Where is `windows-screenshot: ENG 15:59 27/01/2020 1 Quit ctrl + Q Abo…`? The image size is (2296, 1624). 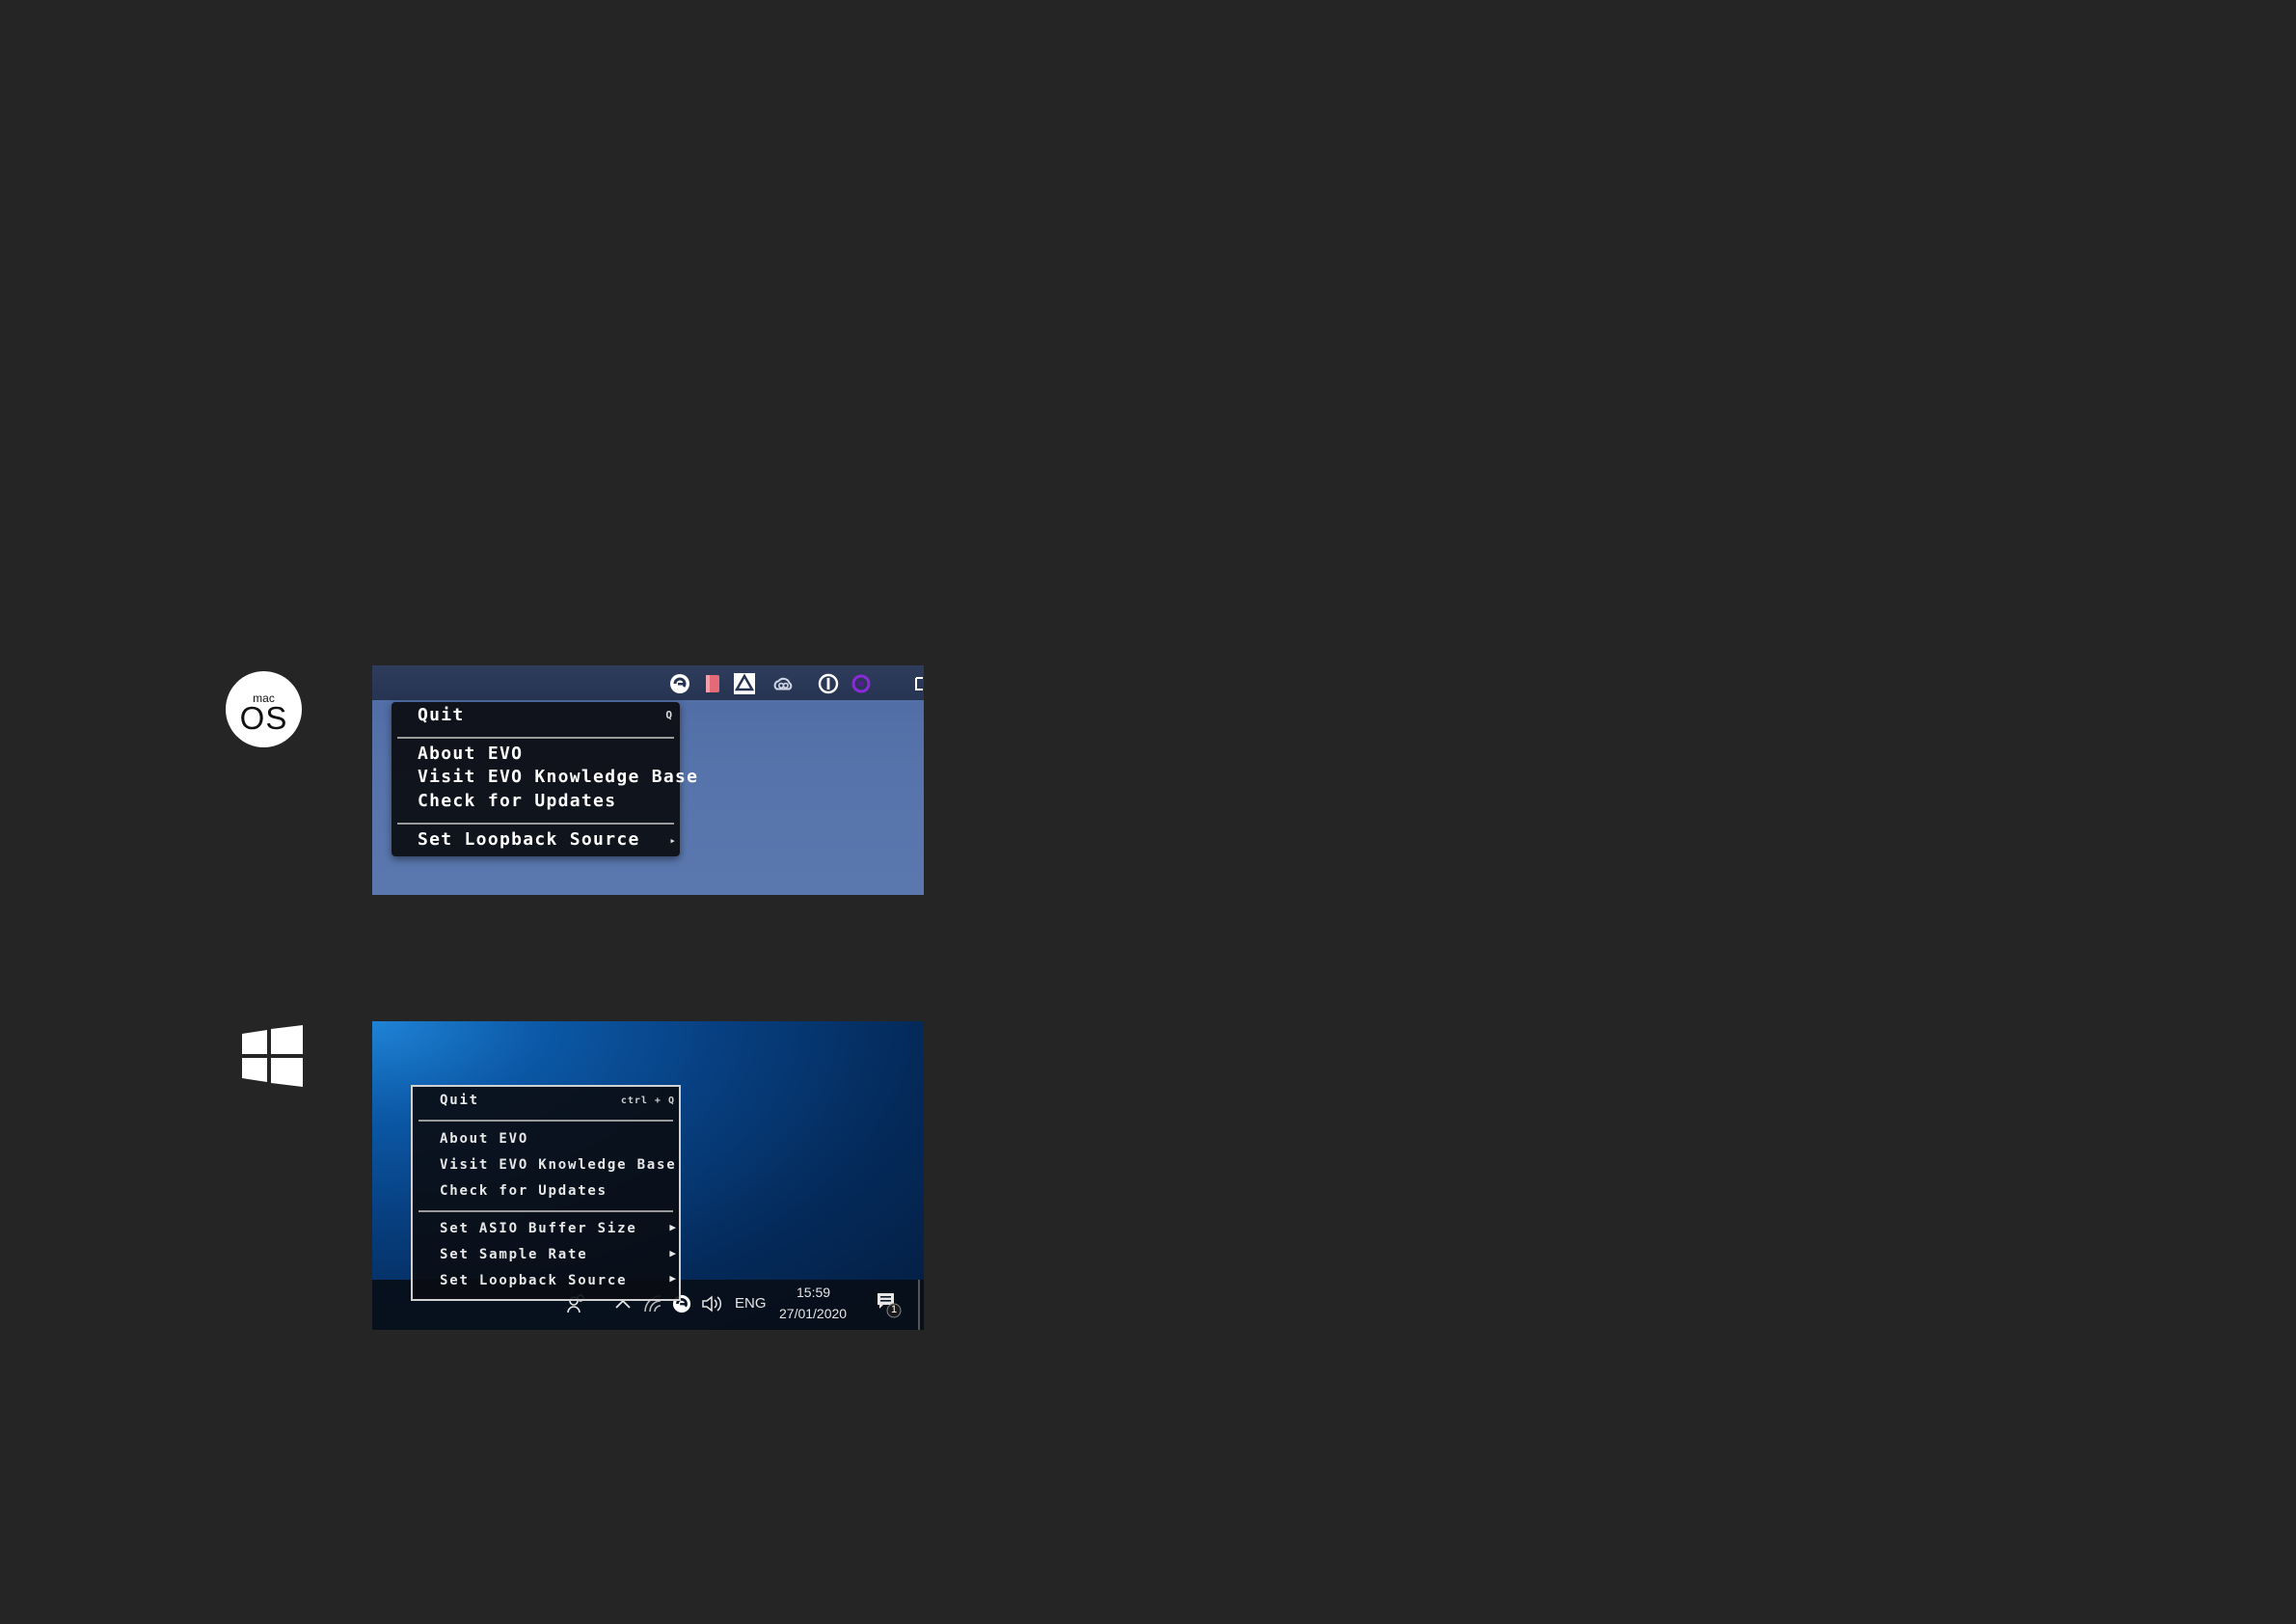 windows-screenshot: ENG 15:59 27/01/2020 1 Quit ctrl + Q Abo… is located at coordinates (648, 1175).